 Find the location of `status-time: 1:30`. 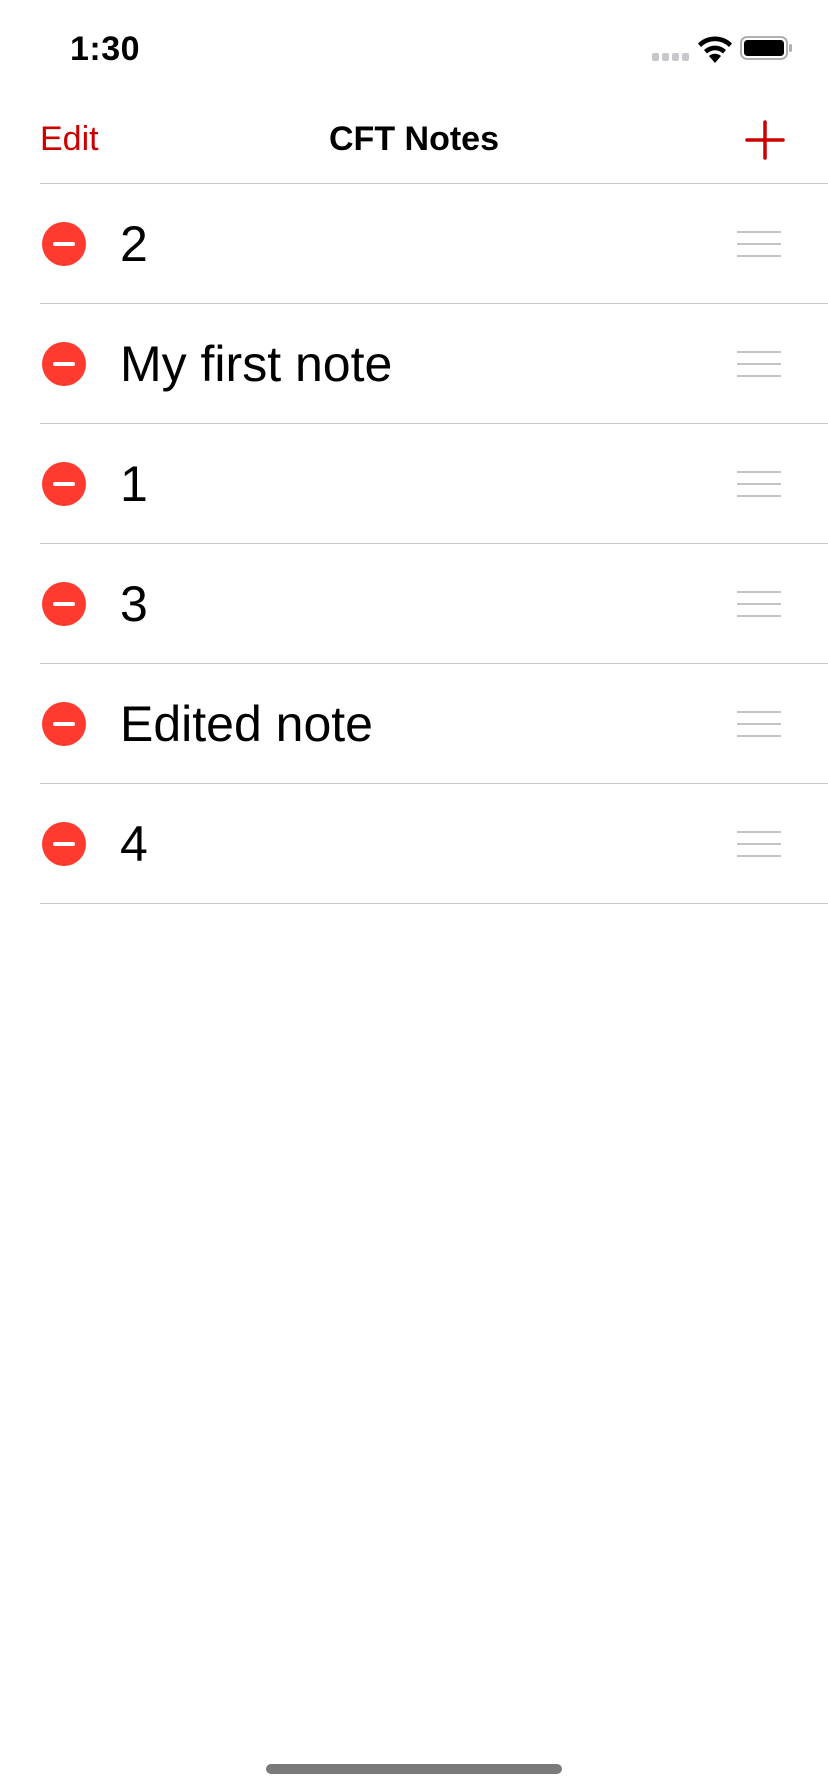

status-time: 1:30 is located at coordinates (105, 49).